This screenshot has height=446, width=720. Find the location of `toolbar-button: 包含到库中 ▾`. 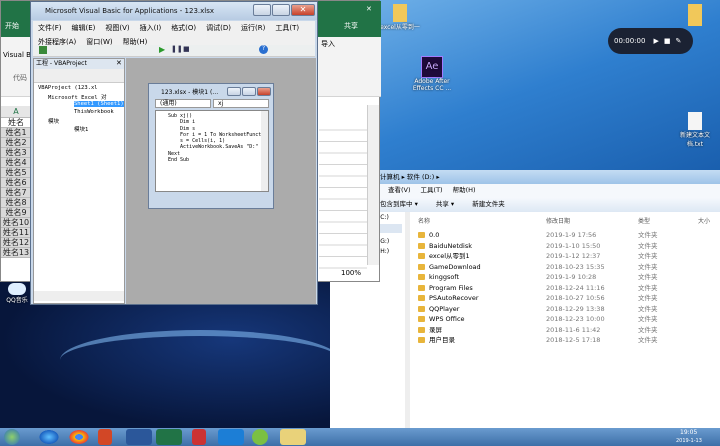

toolbar-button: 包含到库中 ▾ is located at coordinates (399, 204).